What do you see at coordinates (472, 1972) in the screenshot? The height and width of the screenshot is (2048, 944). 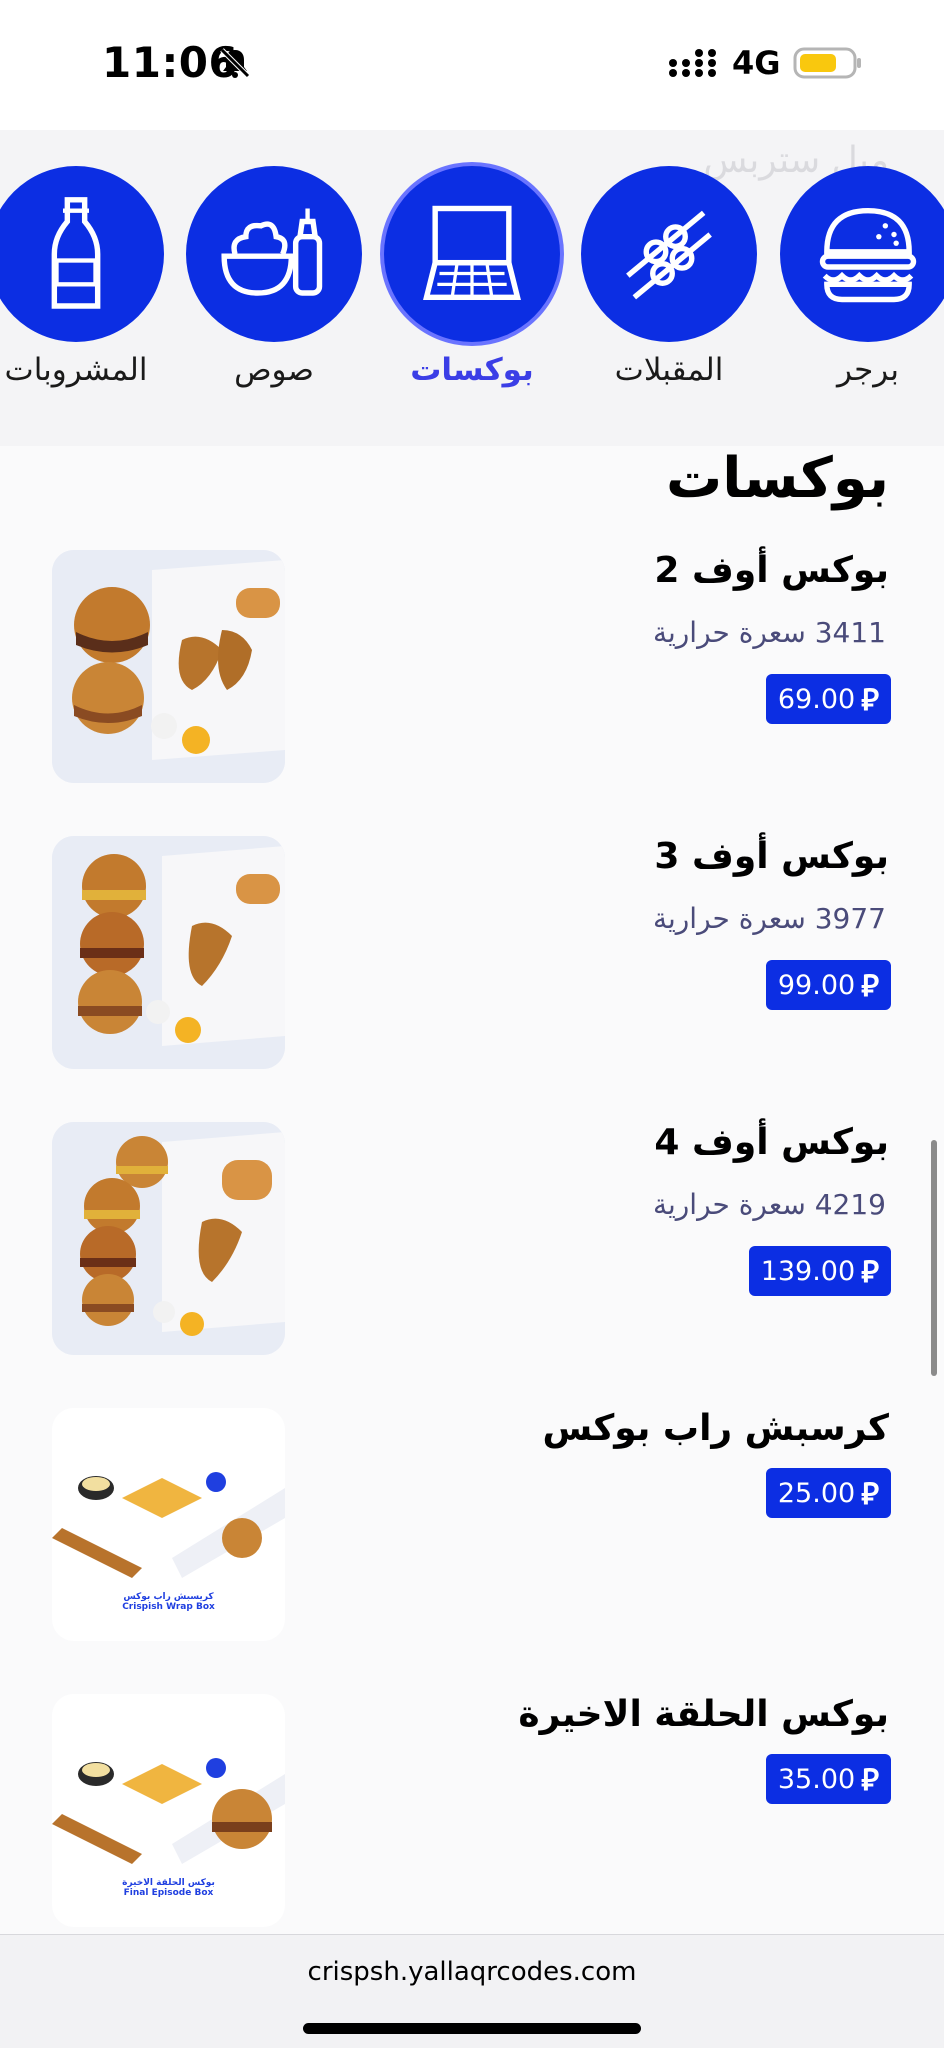 I see `url-text: crispsh.yallaqrcodes.com` at bounding box center [472, 1972].